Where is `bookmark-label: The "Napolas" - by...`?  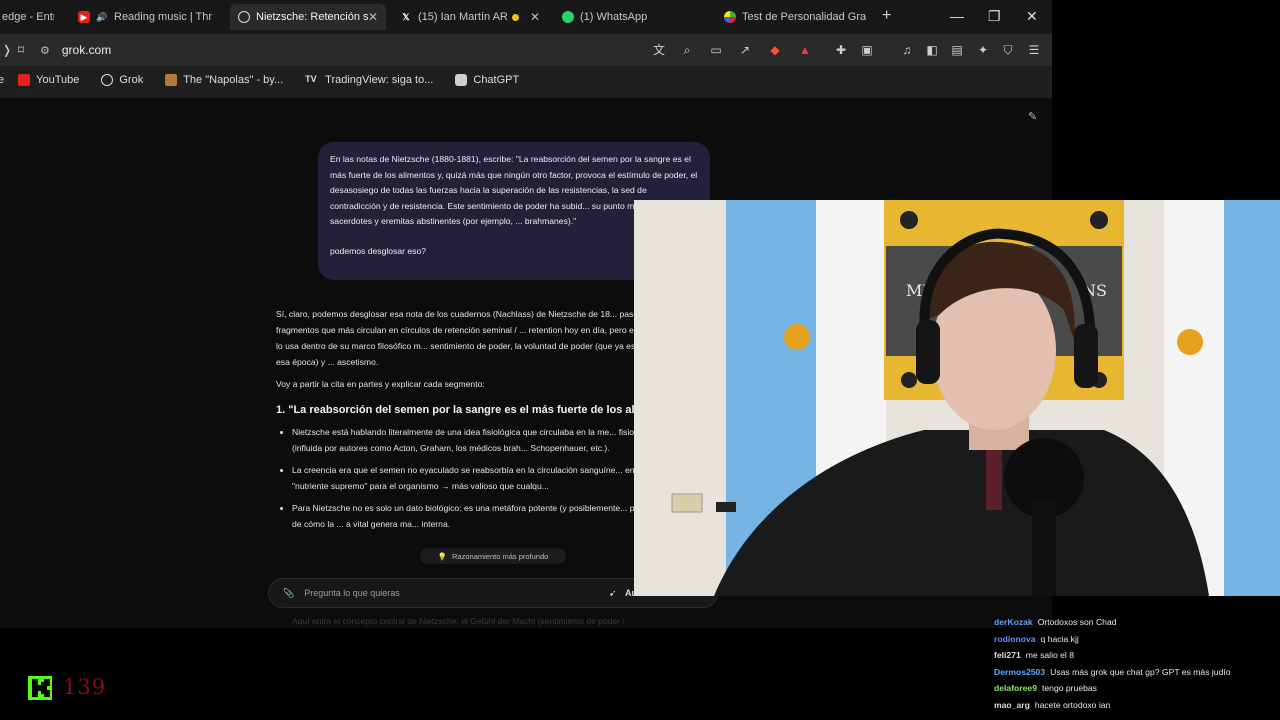
bookmark-label: The "Napolas" - by... is located at coordinates (233, 80).